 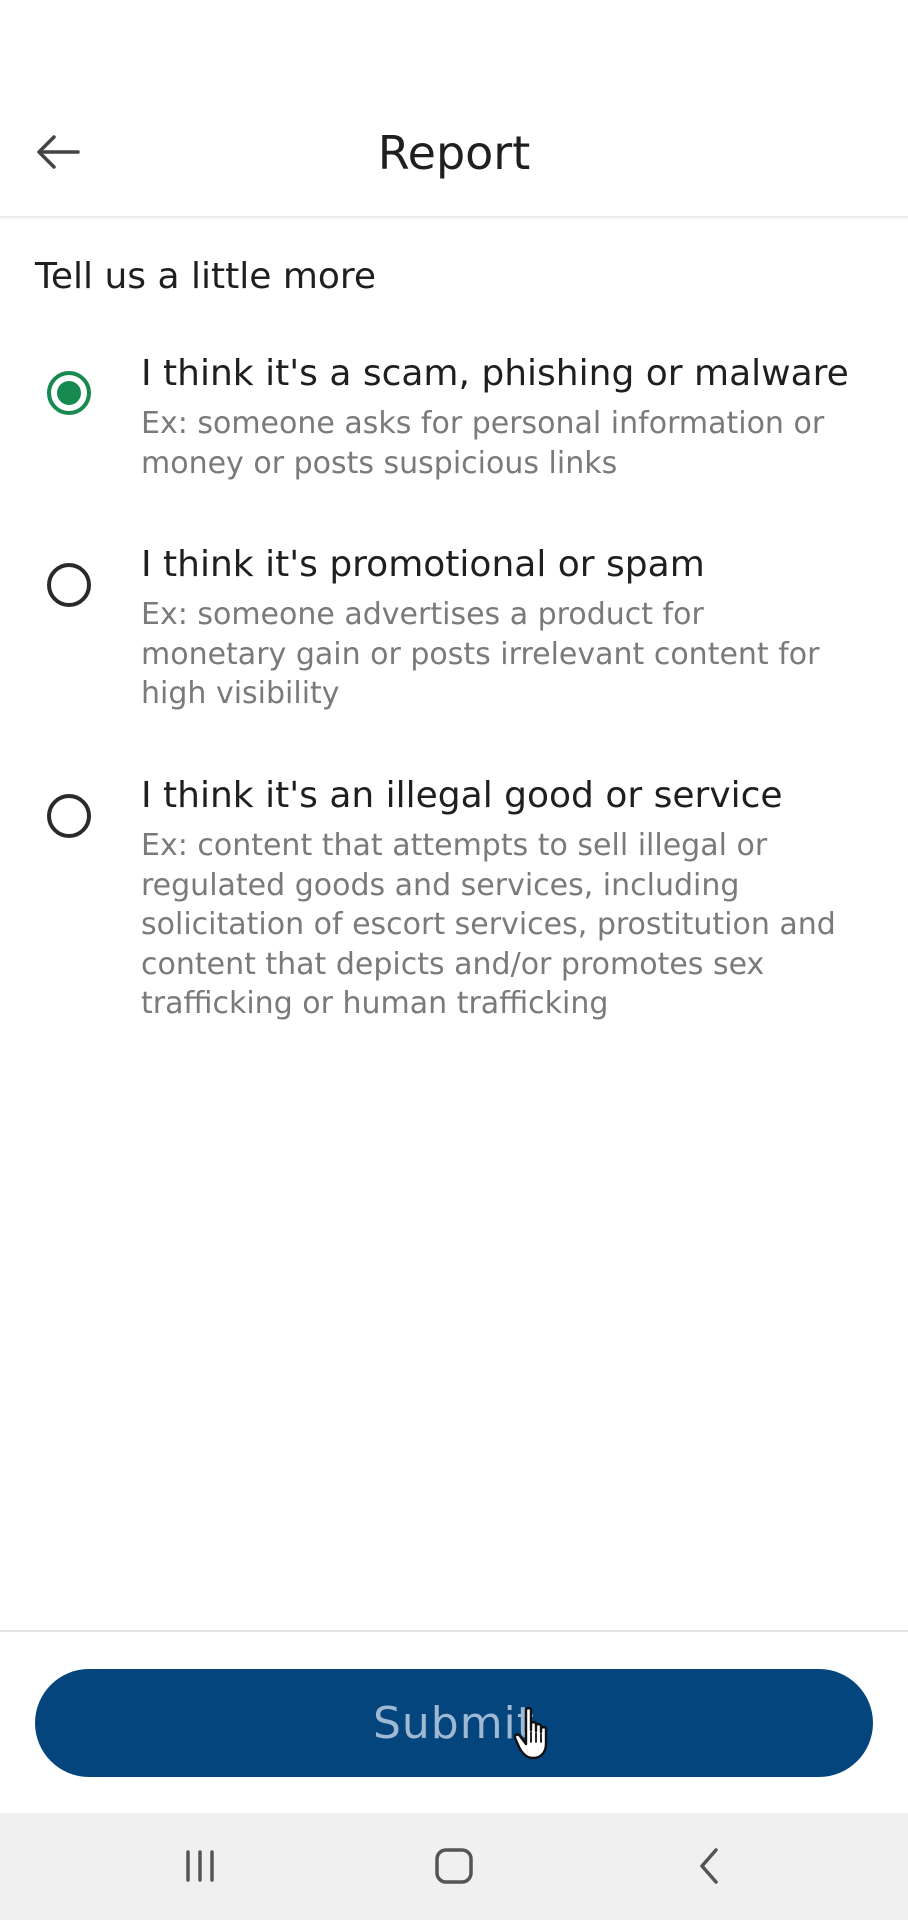 What do you see at coordinates (462, 795) in the screenshot?
I see `option-title: I think it's an illegal good or service` at bounding box center [462, 795].